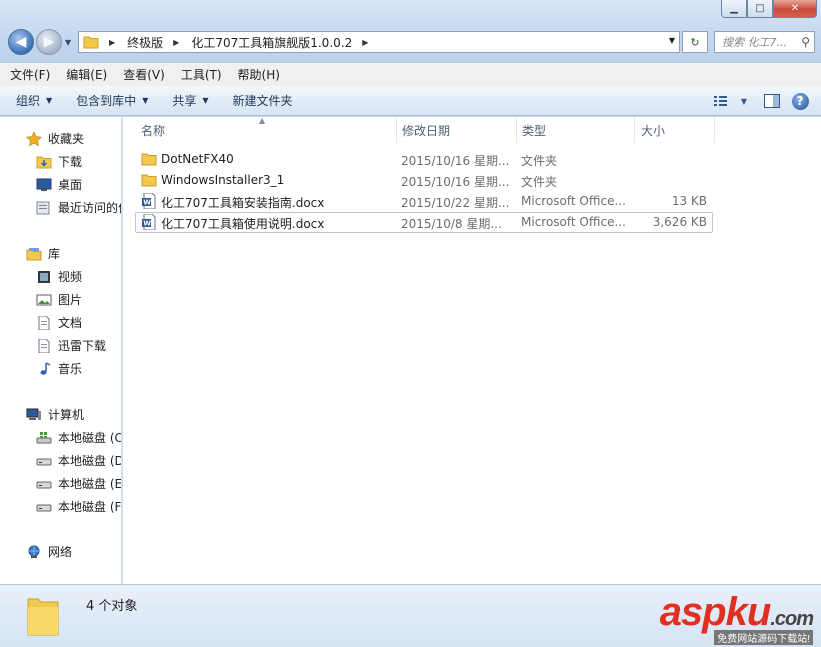 The image size is (821, 647). I want to click on sidebar-label: 音乐, so click(70, 369).